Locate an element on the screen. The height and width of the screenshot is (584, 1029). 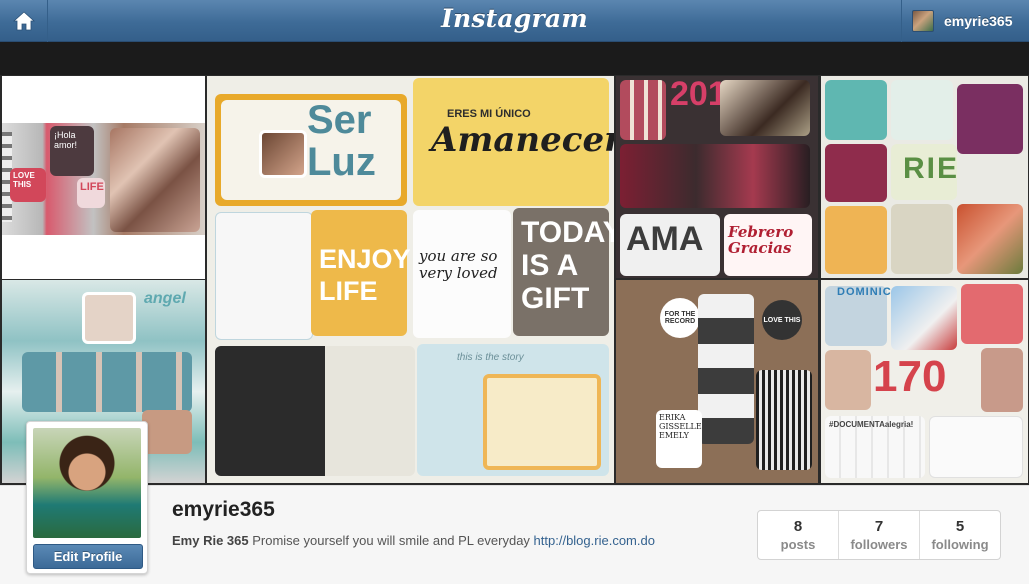
photo-tile: RIE is located at coordinates (924, 177).